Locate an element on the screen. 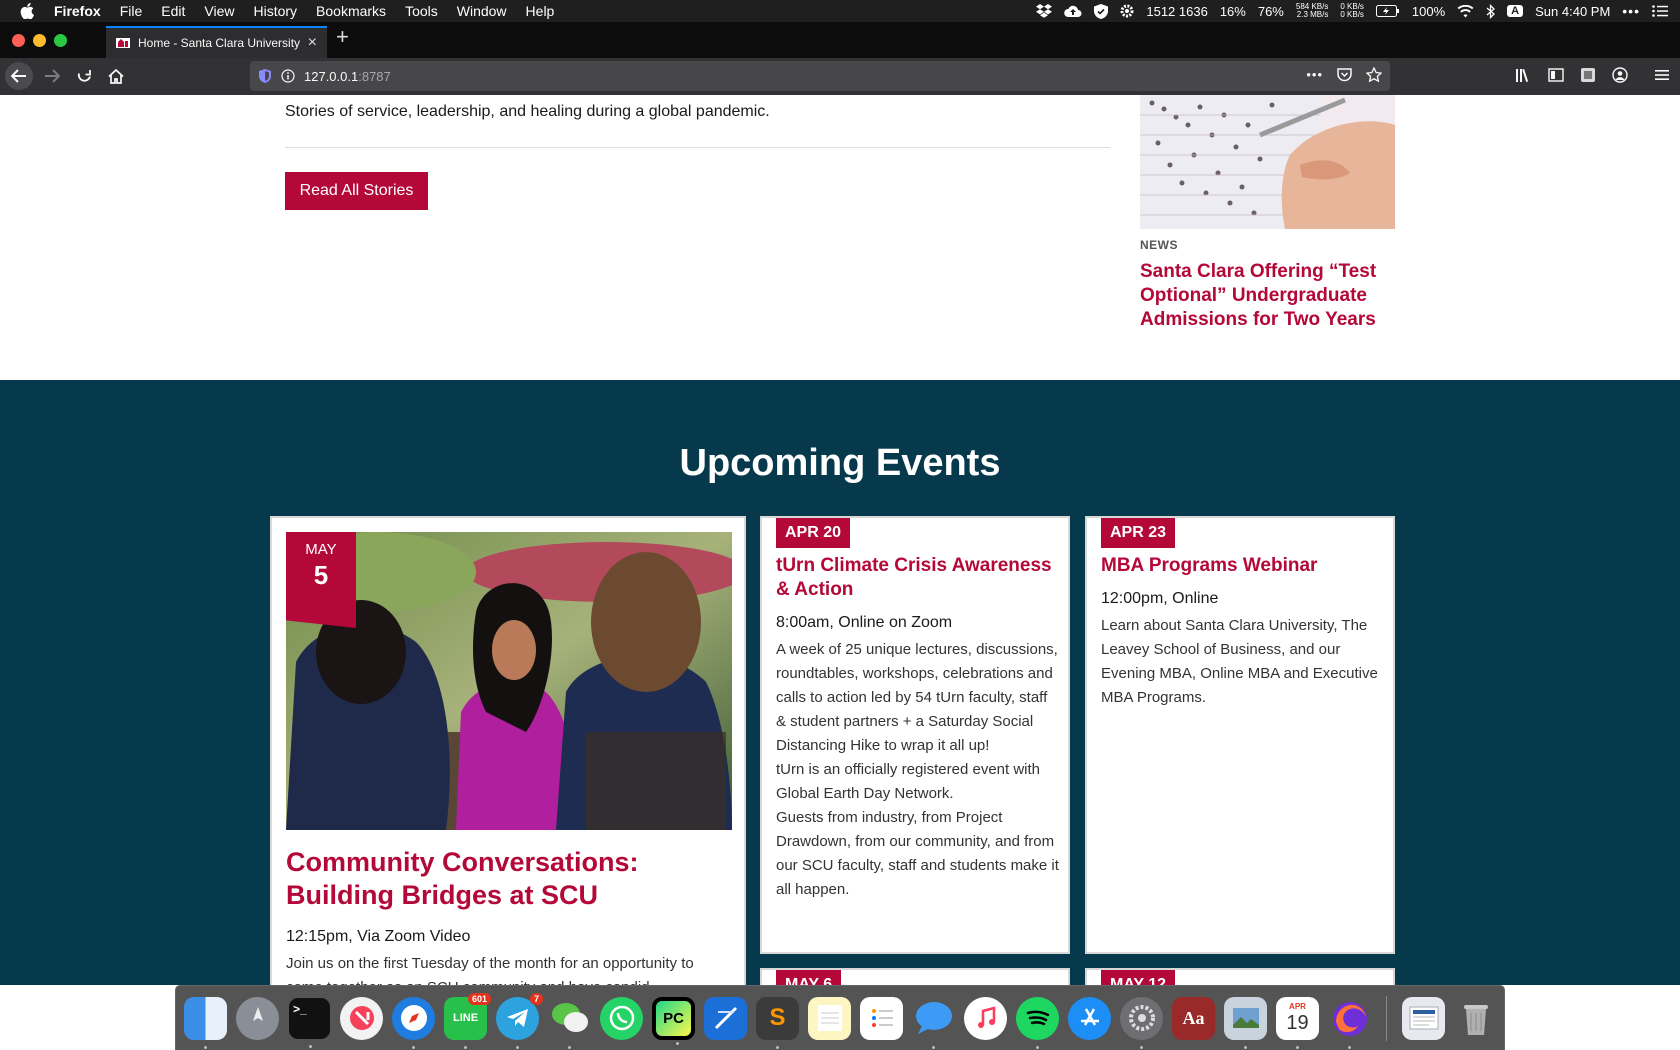 The width and height of the screenshot is (1680, 1050). downloads-stack-icon is located at coordinates (1423, 1018).